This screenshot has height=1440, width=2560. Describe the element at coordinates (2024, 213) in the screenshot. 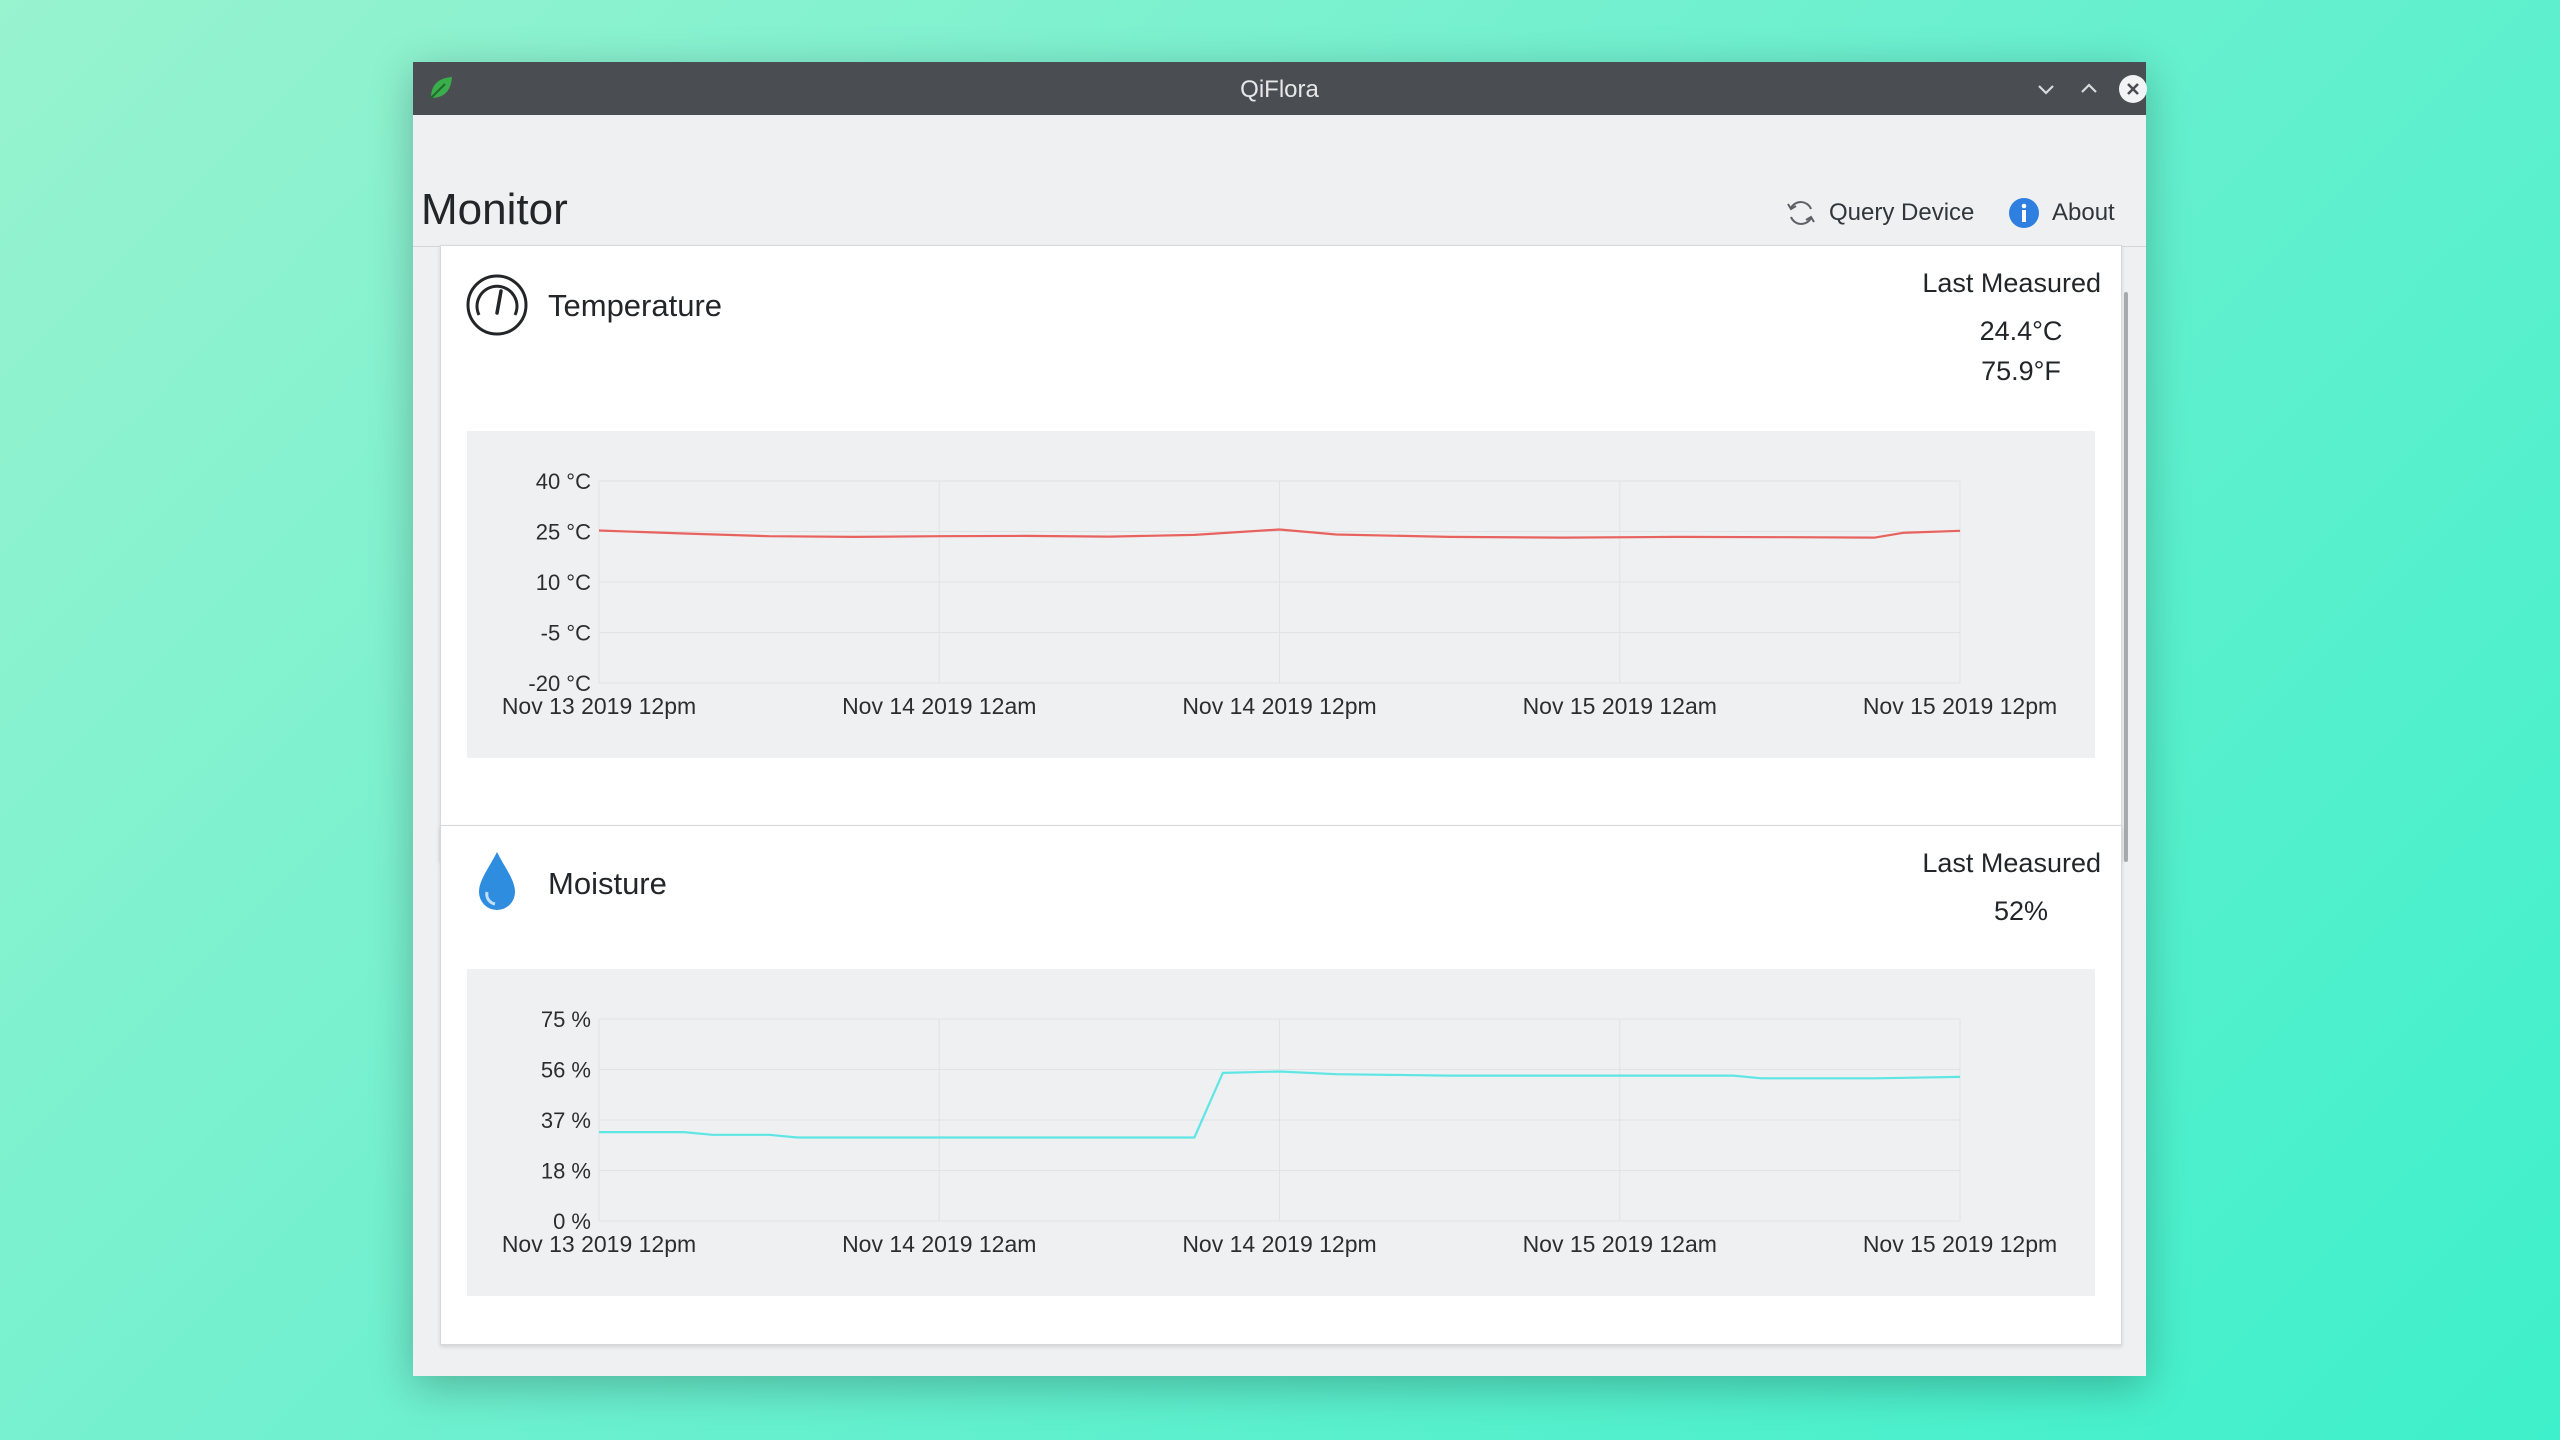

I see `info-icon` at that location.